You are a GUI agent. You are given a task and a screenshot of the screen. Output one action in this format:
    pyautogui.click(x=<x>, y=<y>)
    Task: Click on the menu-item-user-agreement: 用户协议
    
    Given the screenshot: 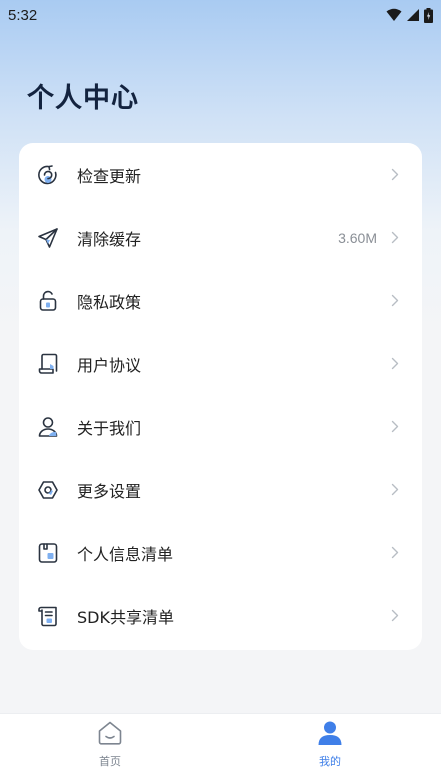 What is the action you would take?
    pyautogui.click(x=220, y=363)
    